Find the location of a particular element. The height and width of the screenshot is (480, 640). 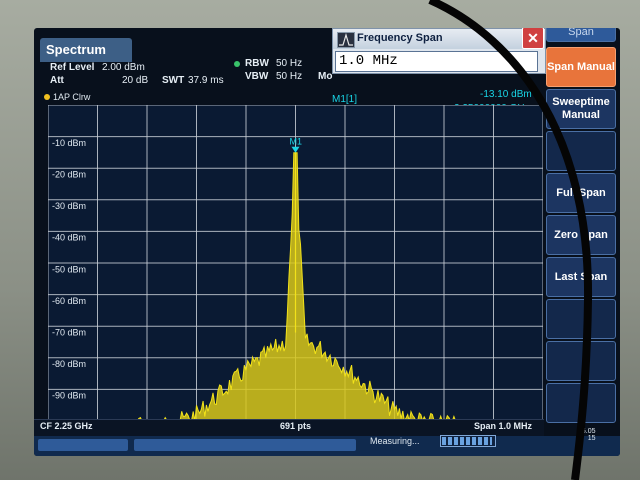

marker-level: -13.10 dBm is located at coordinates (506, 94).